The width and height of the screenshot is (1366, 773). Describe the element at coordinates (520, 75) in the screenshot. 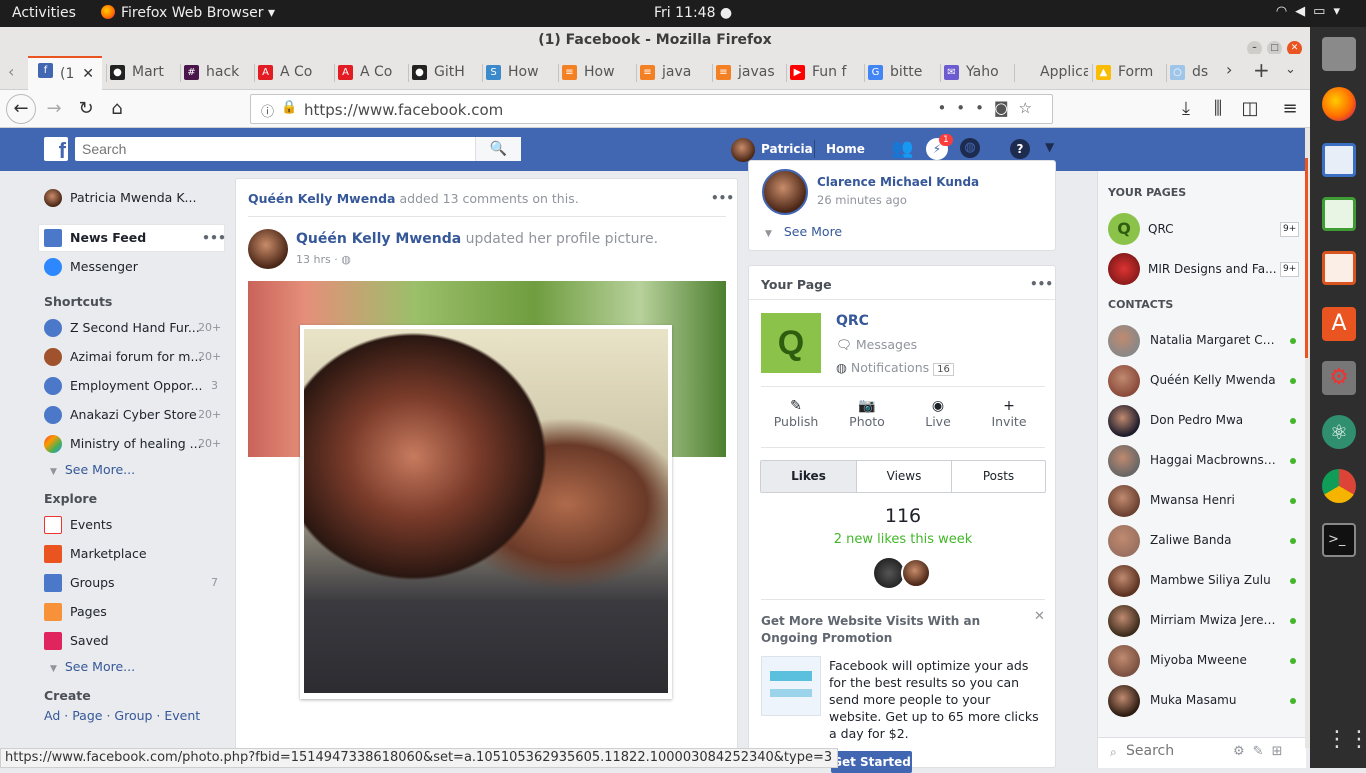

I see `tab-7: S How` at that location.